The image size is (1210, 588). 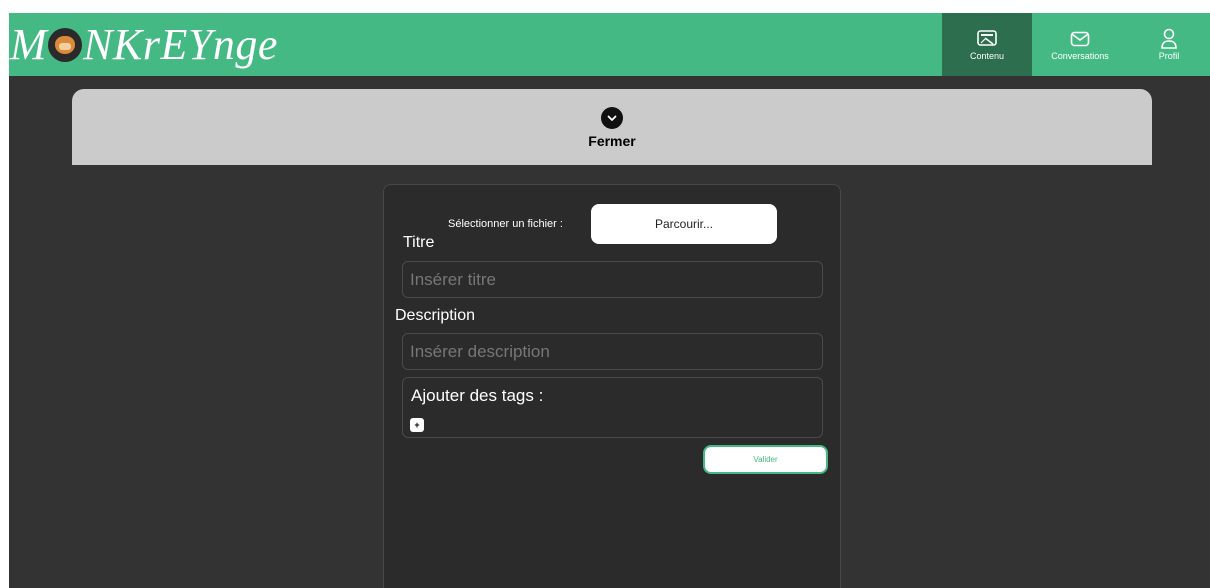 What do you see at coordinates (612, 407) in the screenshot?
I see `tags-box: Ajouter des tags : +` at bounding box center [612, 407].